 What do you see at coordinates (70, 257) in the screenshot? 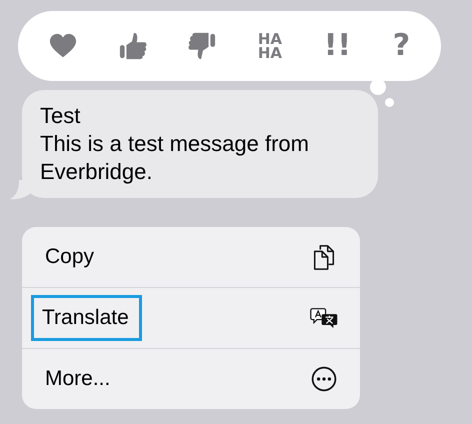
I see `menu-label: Copy` at bounding box center [70, 257].